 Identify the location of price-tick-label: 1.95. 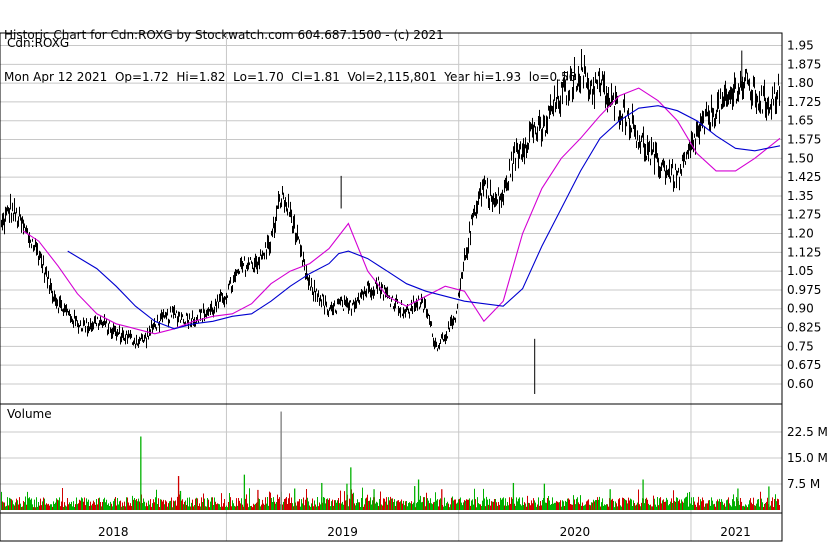
(800, 46).